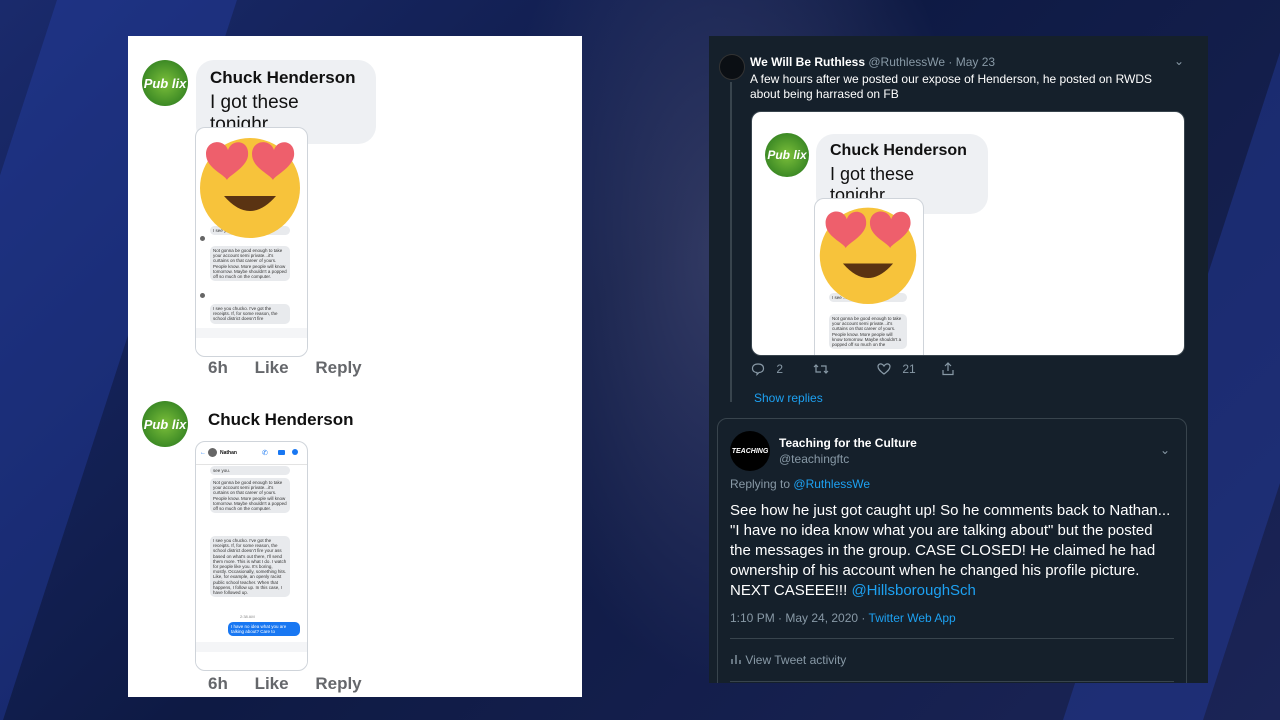 The height and width of the screenshot is (720, 1280). What do you see at coordinates (281, 452) in the screenshot?
I see `video-icon` at bounding box center [281, 452].